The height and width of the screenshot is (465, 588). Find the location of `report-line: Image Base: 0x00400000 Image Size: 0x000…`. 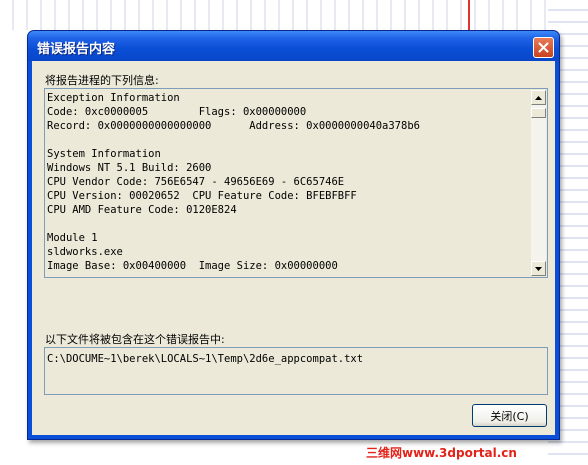

report-line: Image Base: 0x00400000 Image Size: 0x000… is located at coordinates (192, 266).